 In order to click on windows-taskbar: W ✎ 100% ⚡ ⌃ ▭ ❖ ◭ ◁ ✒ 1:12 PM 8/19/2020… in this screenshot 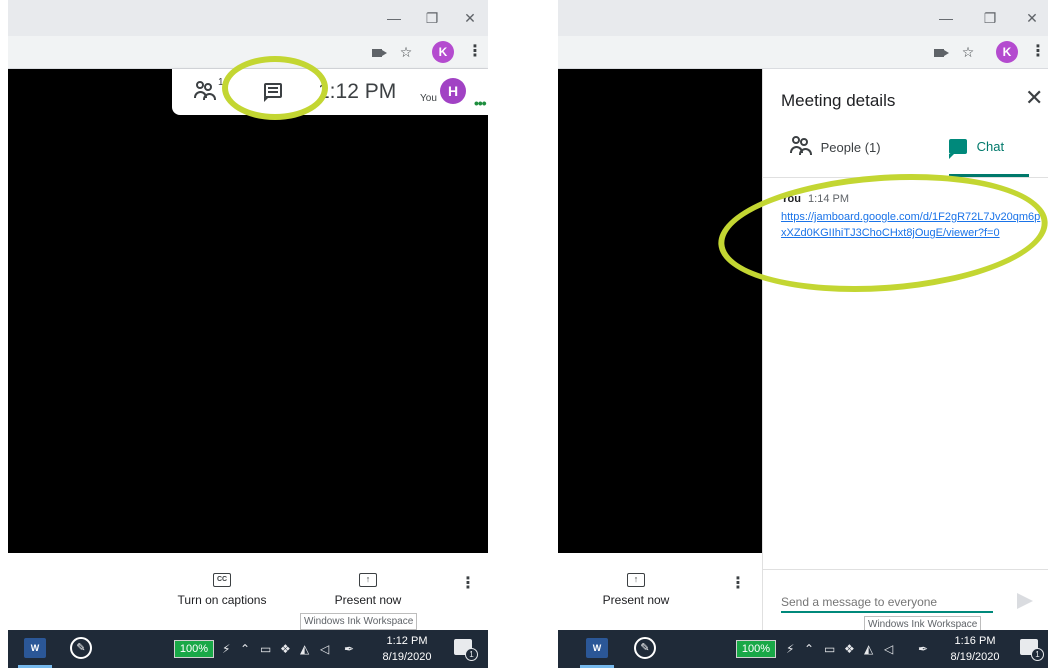, I will do `click(248, 649)`.